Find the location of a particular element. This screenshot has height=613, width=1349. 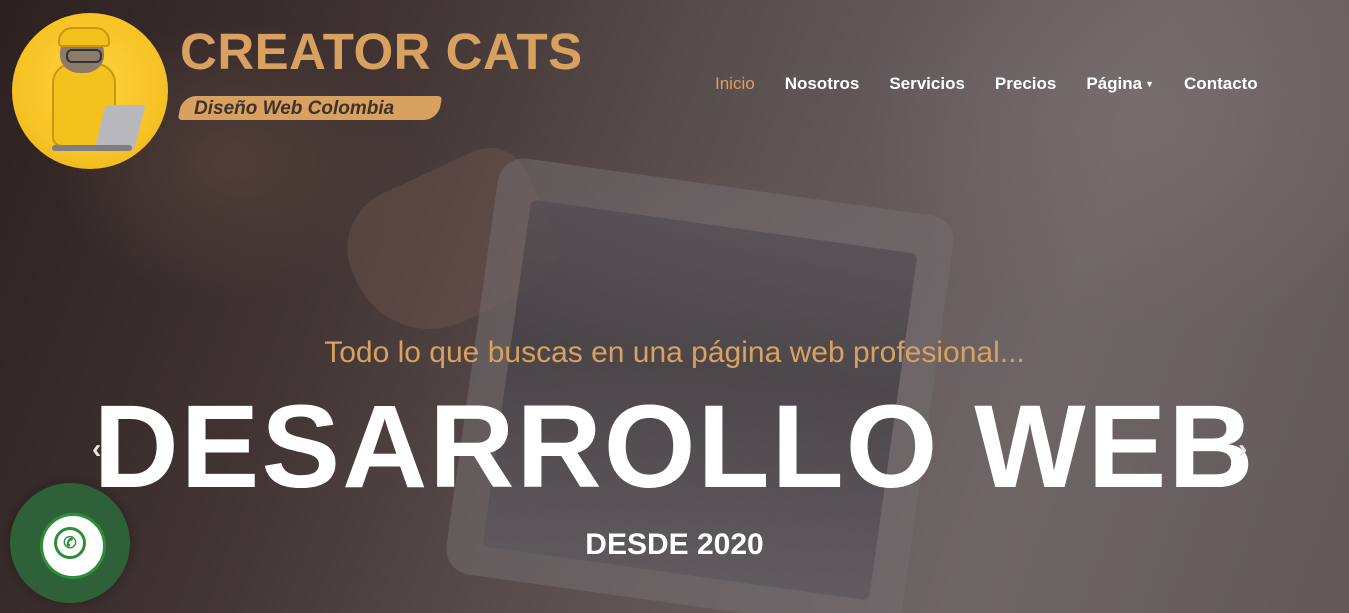

nav-item-servicios: Servicios is located at coordinates (927, 84).